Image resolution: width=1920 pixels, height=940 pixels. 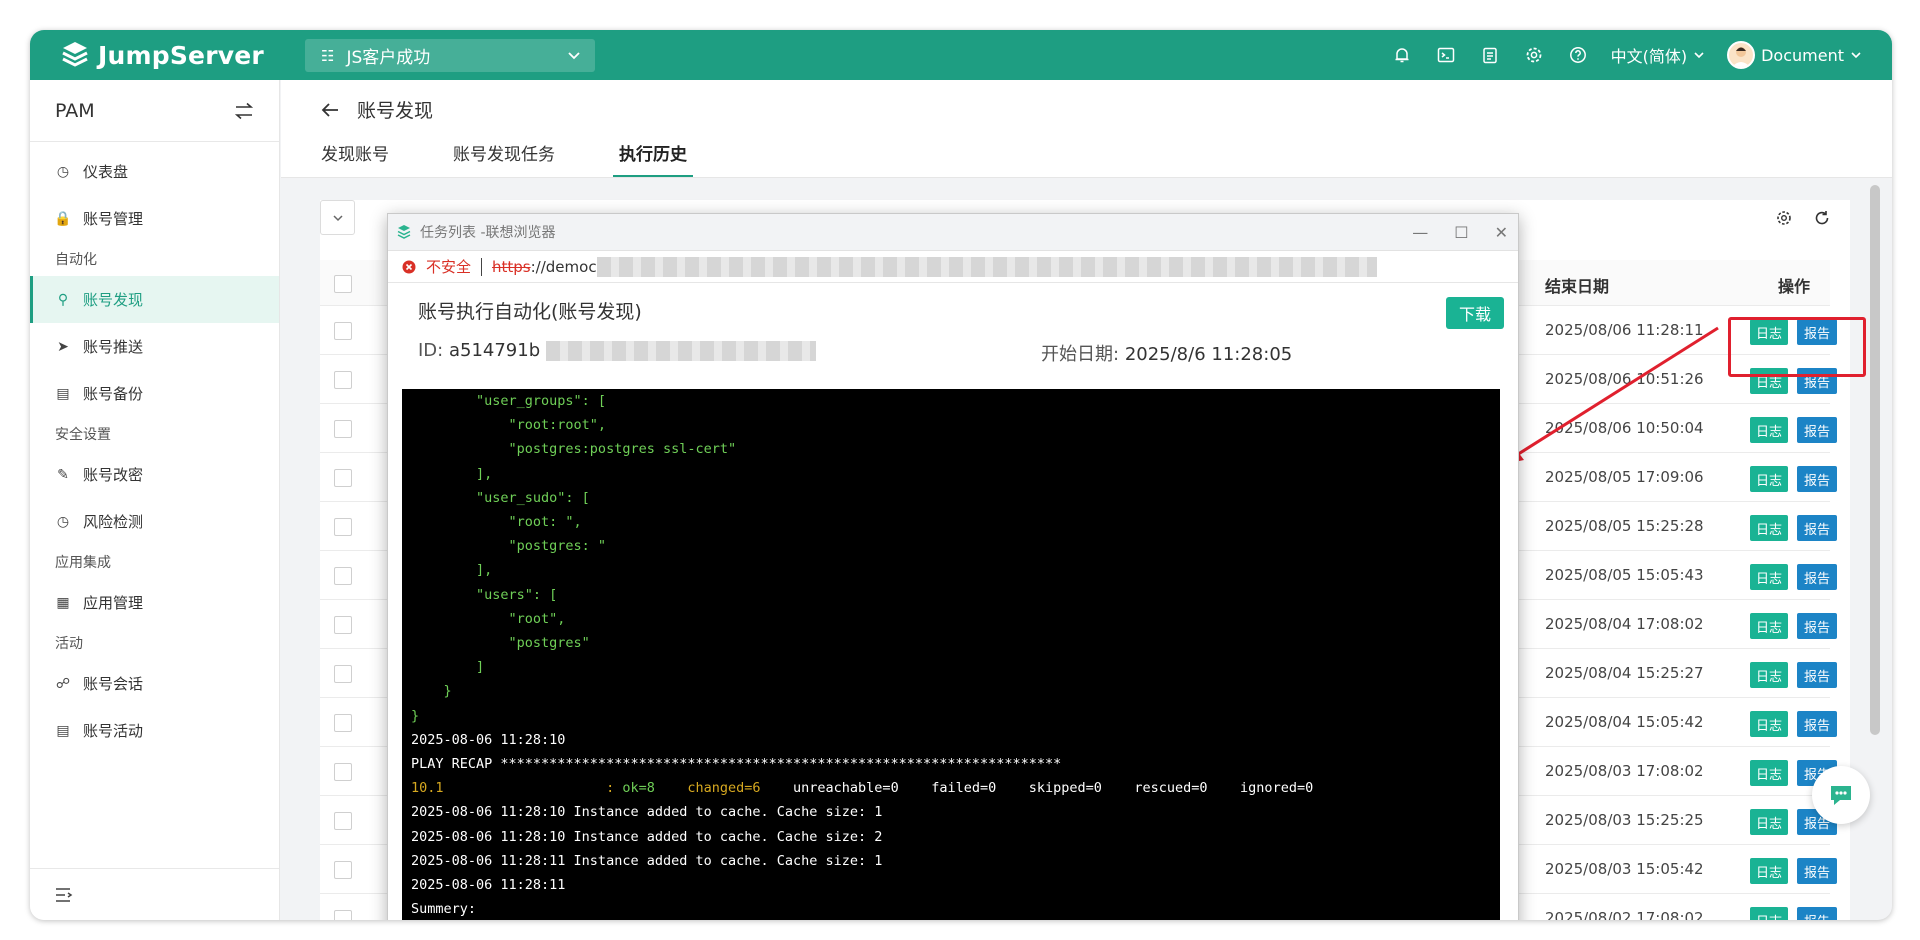 I want to click on gear-icon, so click(x=1534, y=55).